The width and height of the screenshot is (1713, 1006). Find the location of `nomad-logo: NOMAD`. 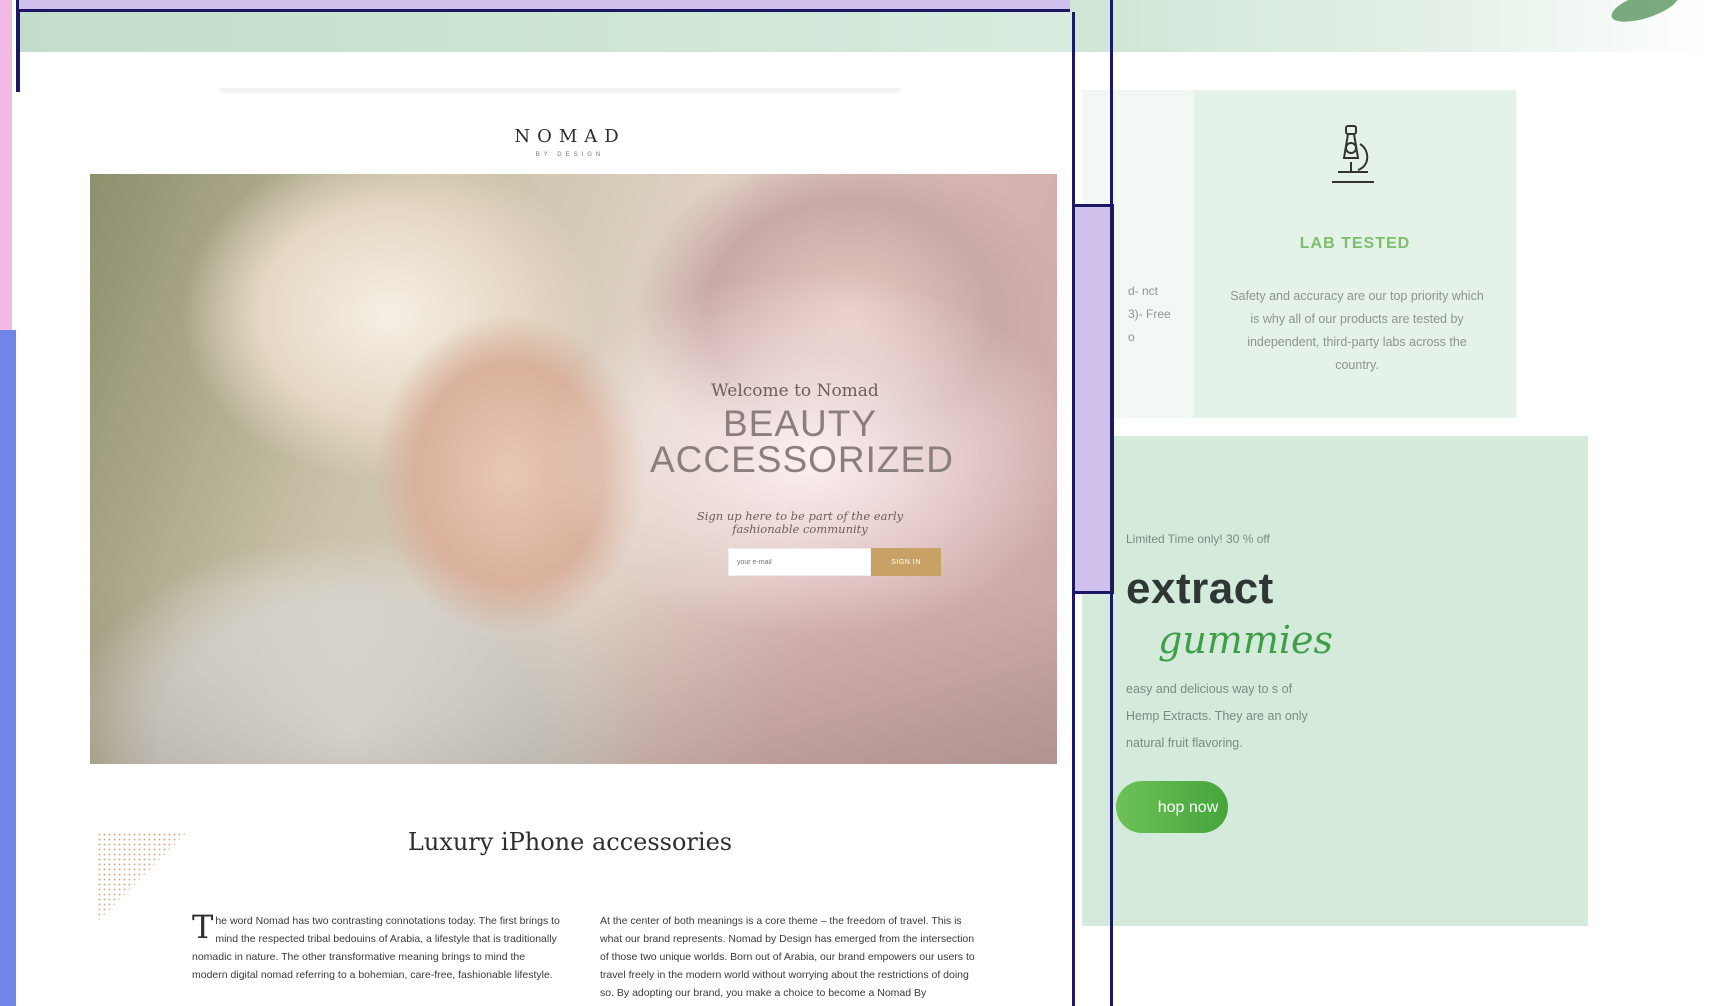

nomad-logo: NOMAD is located at coordinates (570, 136).